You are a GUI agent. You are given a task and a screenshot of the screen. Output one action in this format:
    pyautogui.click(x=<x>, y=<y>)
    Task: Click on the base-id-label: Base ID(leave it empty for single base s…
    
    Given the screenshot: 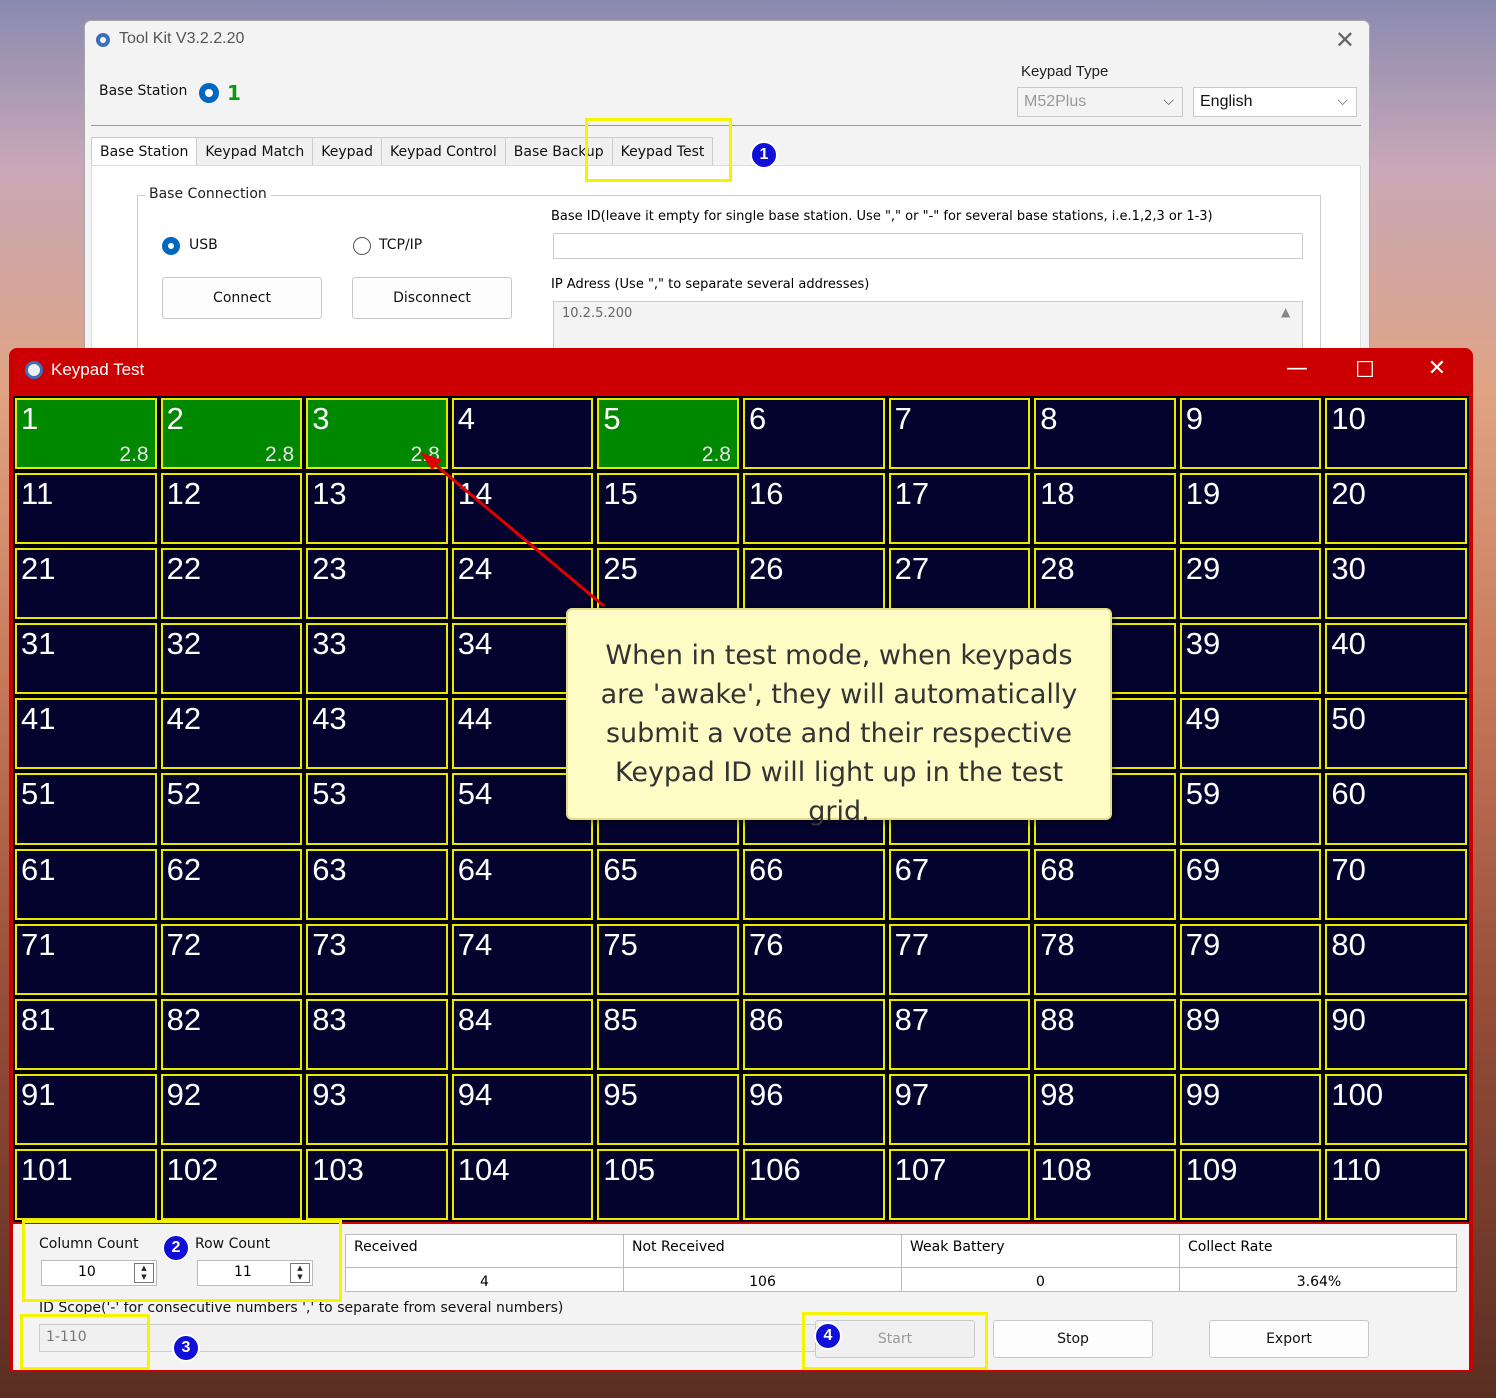 What is the action you would take?
    pyautogui.click(x=882, y=216)
    